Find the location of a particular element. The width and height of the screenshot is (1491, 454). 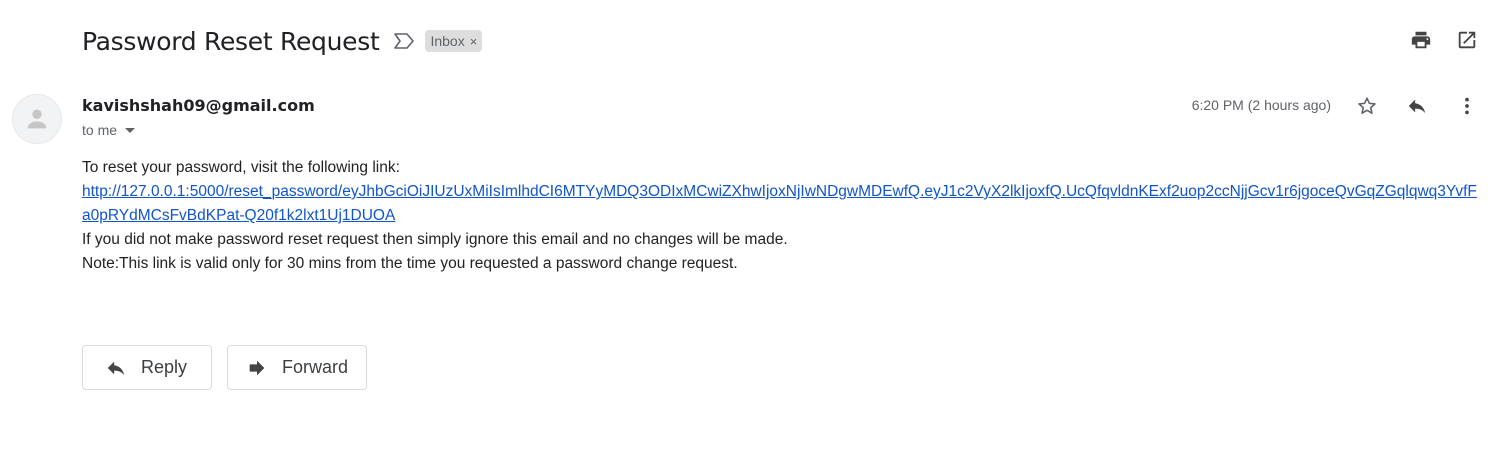

subject-row: Password Reset Request Inbox × is located at coordinates (282, 41).